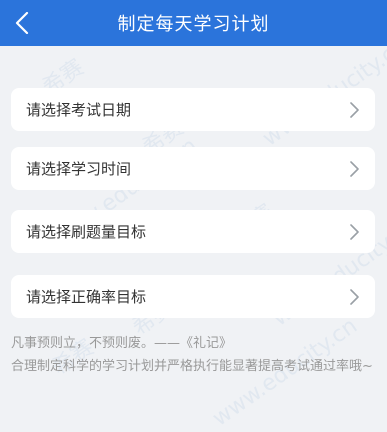 The height and width of the screenshot is (432, 387). I want to click on top-nav-bar: 制定每天学习计划, so click(193, 23).